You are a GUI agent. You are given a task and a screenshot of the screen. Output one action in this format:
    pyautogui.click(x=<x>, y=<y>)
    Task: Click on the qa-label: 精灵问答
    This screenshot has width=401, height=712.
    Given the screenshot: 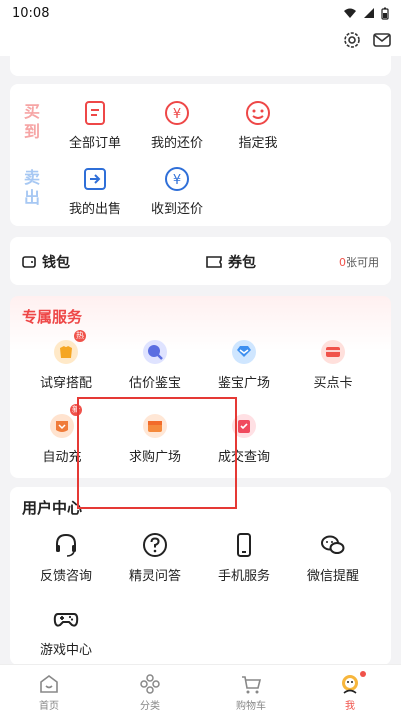 What is the action you would take?
    pyautogui.click(x=154, y=576)
    